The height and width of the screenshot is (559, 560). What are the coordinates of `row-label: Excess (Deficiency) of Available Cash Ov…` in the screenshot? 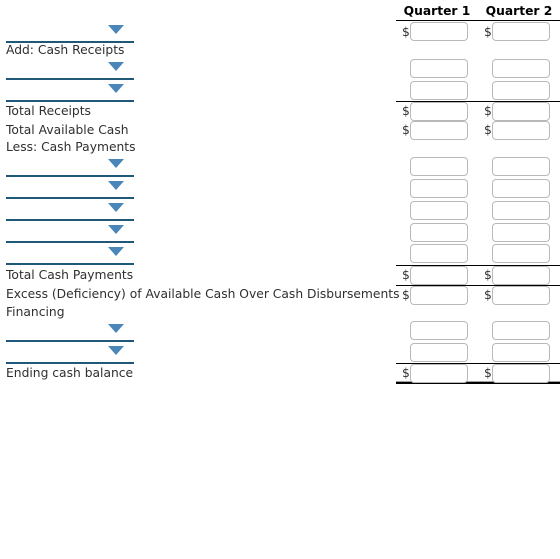 It's located at (203, 294).